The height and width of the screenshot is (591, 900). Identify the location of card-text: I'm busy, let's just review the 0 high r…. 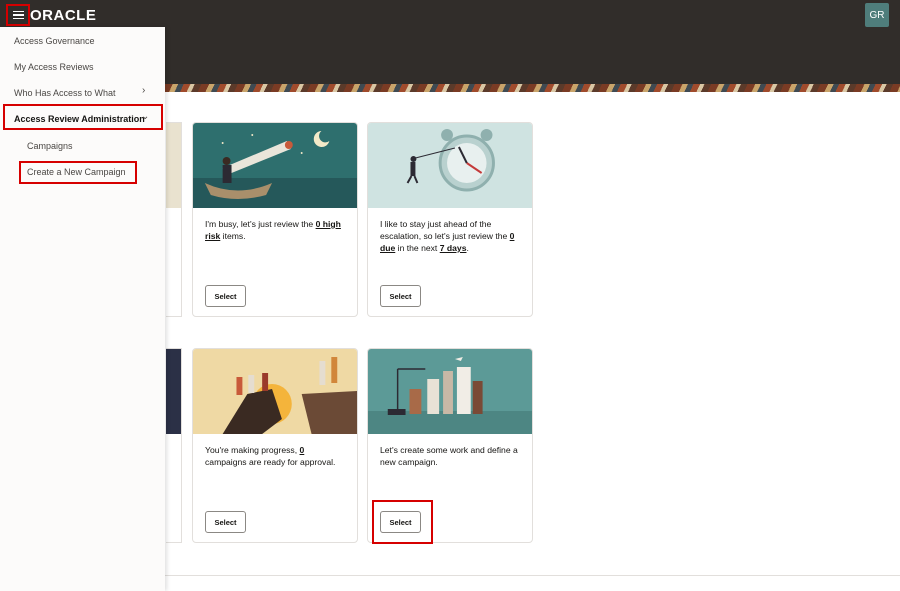
(276, 230).